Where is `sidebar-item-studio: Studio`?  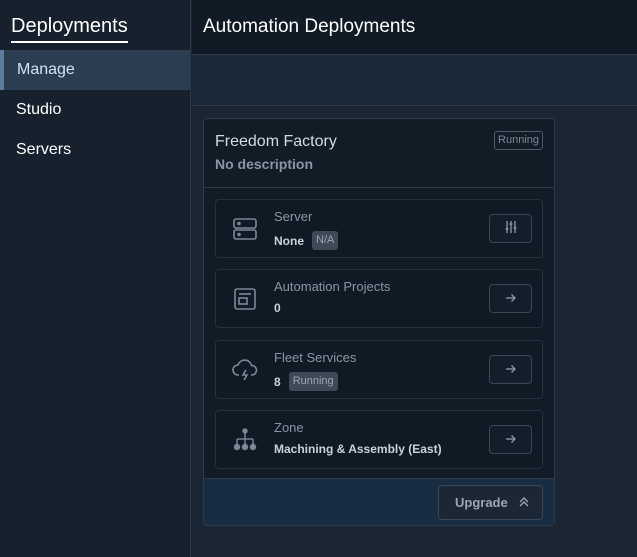
sidebar-item-studio: Studio is located at coordinates (95, 110).